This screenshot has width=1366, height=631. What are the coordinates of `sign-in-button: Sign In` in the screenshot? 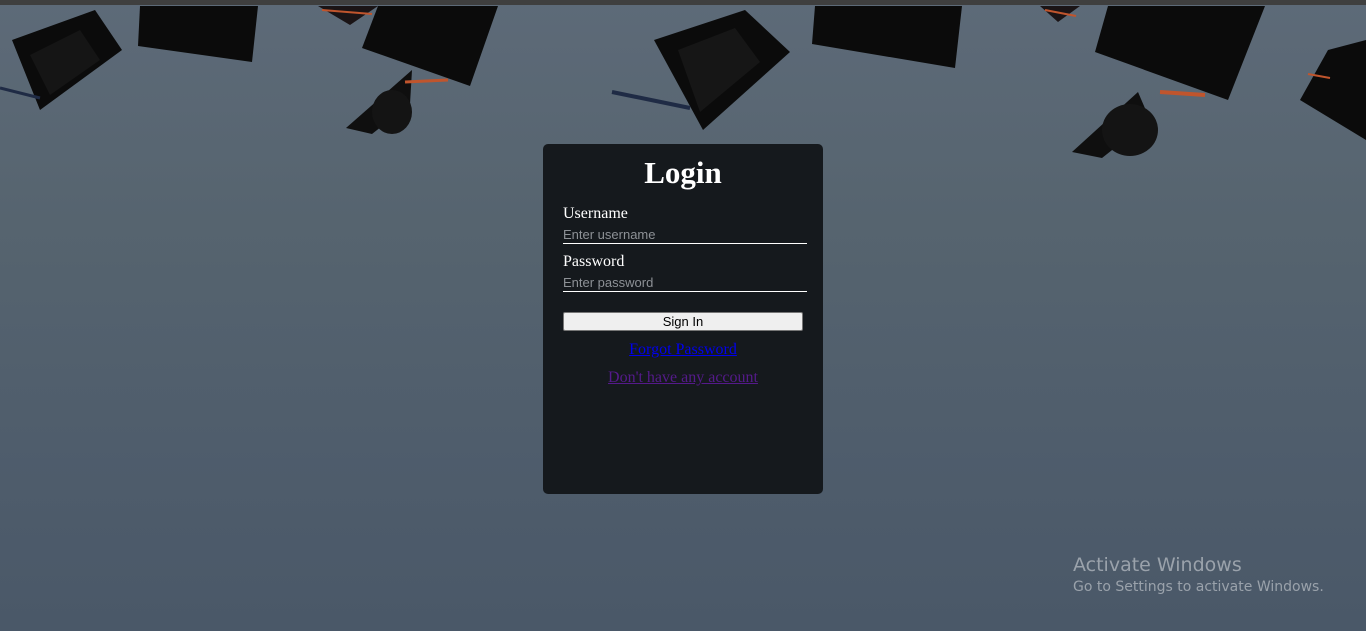 It's located at (683, 321).